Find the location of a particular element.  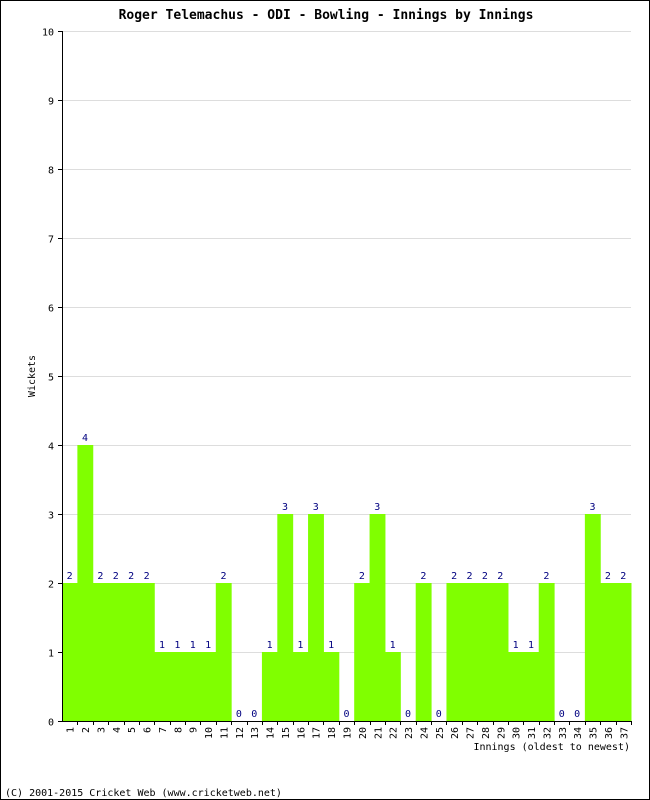

x-tick-label: 32 is located at coordinates (547, 733).